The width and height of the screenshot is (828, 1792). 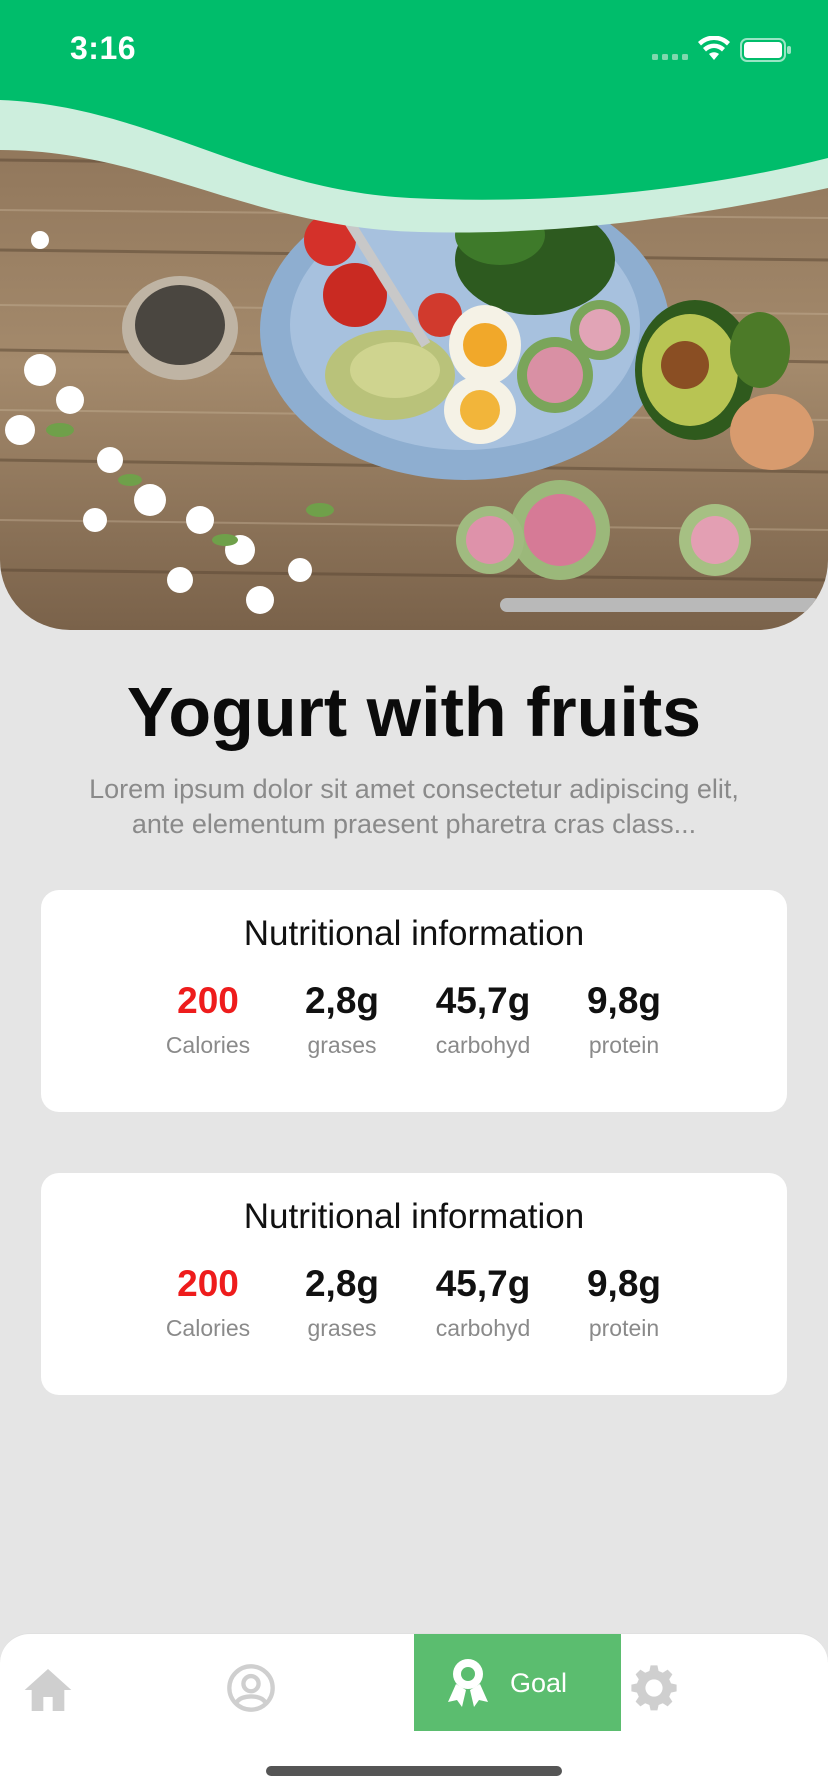 I want to click on tab-home, so click(x=48, y=1690).